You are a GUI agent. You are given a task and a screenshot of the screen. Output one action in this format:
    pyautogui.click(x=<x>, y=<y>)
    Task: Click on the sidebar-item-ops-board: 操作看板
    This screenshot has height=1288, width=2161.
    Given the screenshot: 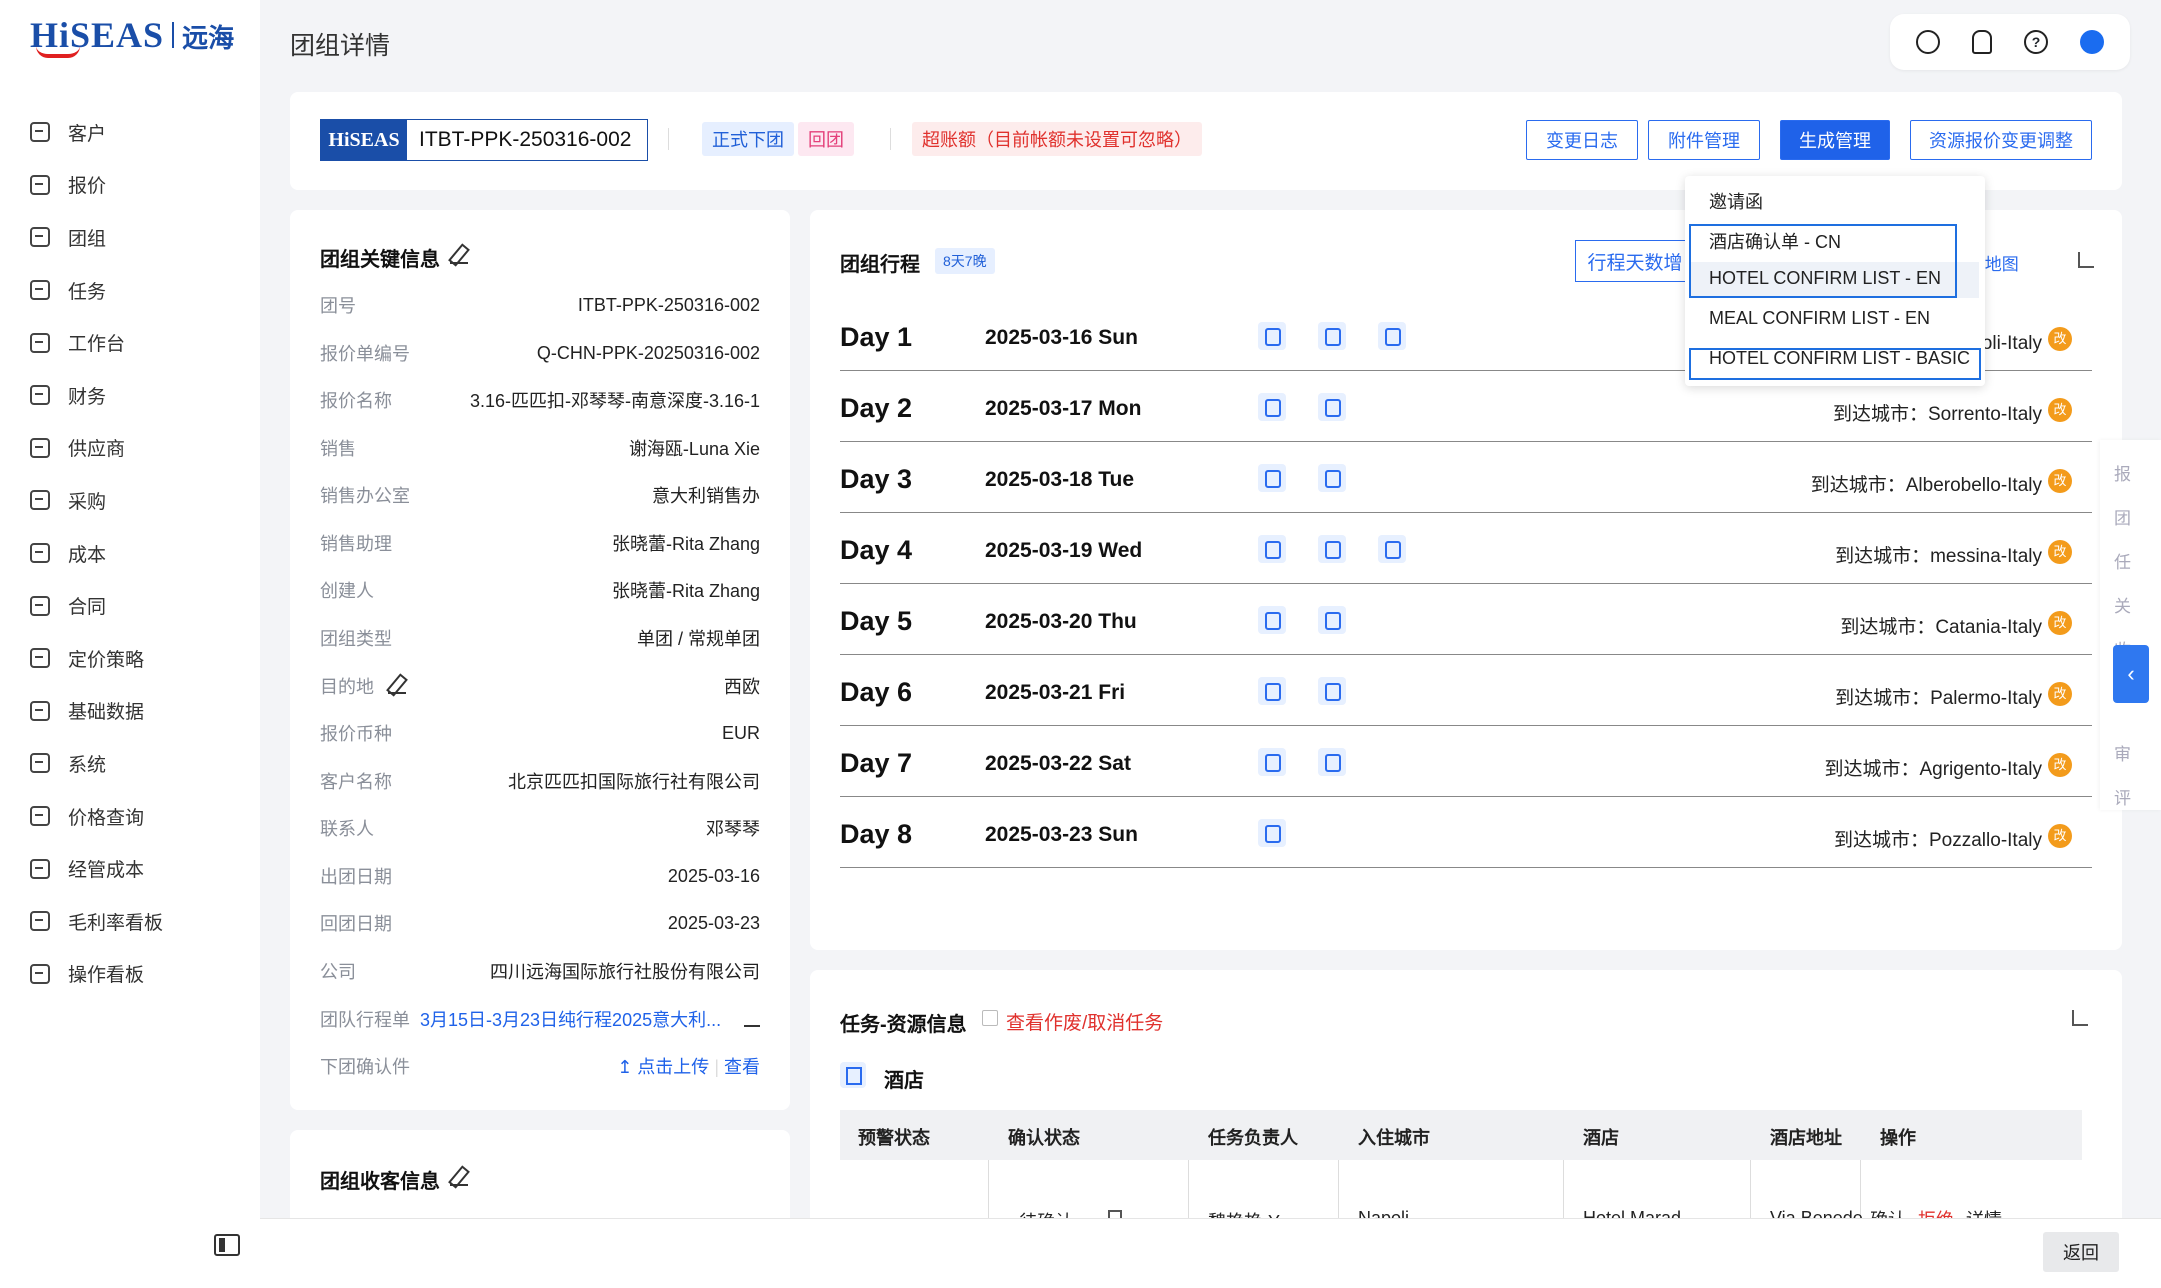 What is the action you would take?
    pyautogui.click(x=140, y=974)
    